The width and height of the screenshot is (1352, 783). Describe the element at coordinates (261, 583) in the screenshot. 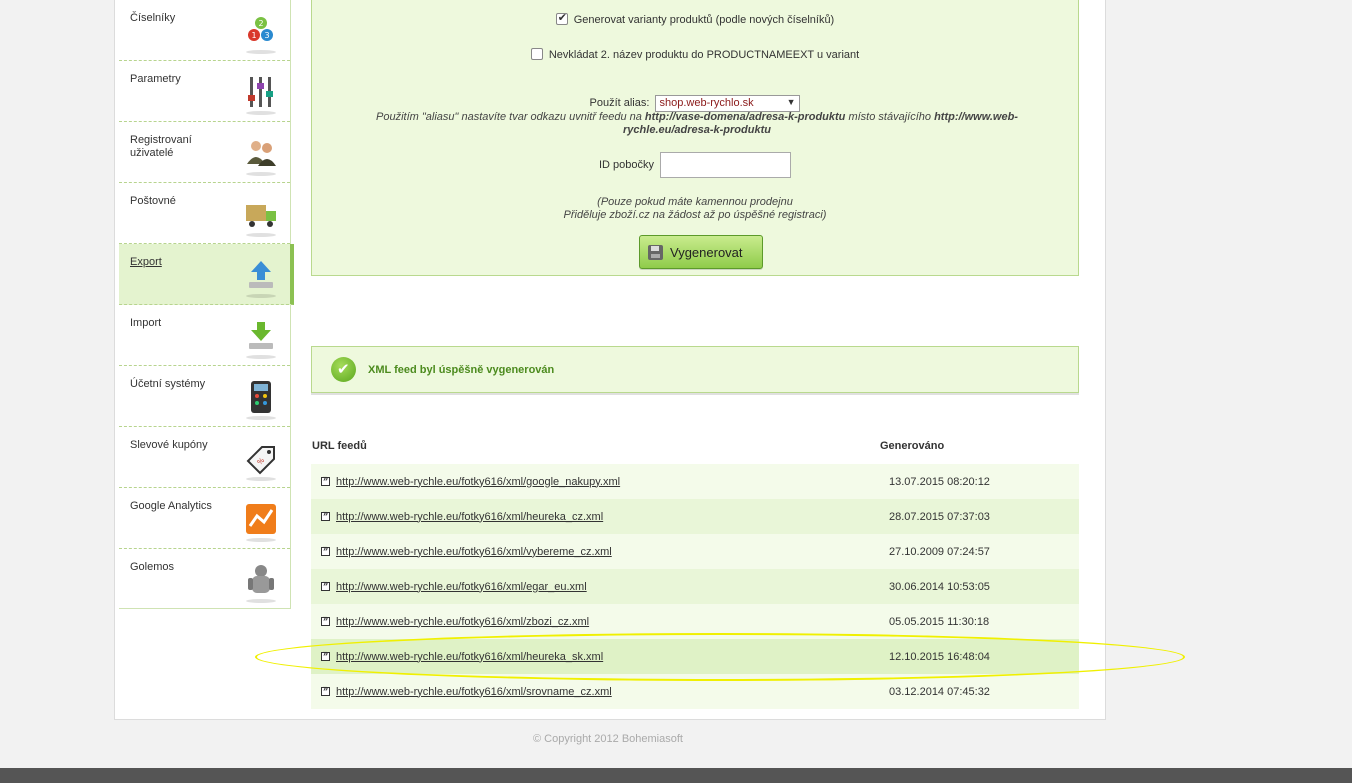

I see `golem-icon` at that location.